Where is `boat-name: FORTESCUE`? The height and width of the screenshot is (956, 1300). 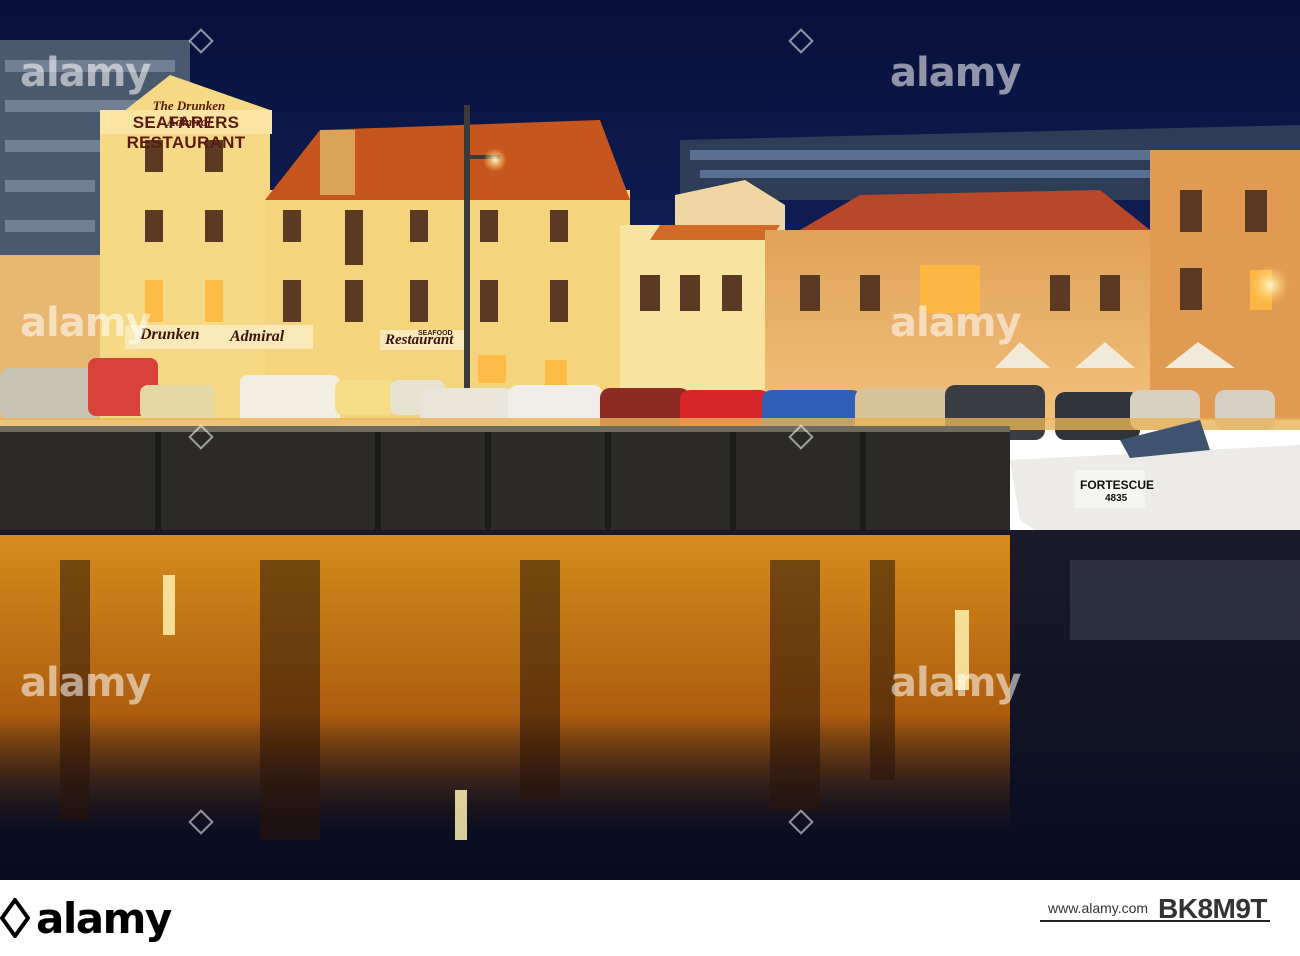
boat-name: FORTESCUE is located at coordinates (1117, 485).